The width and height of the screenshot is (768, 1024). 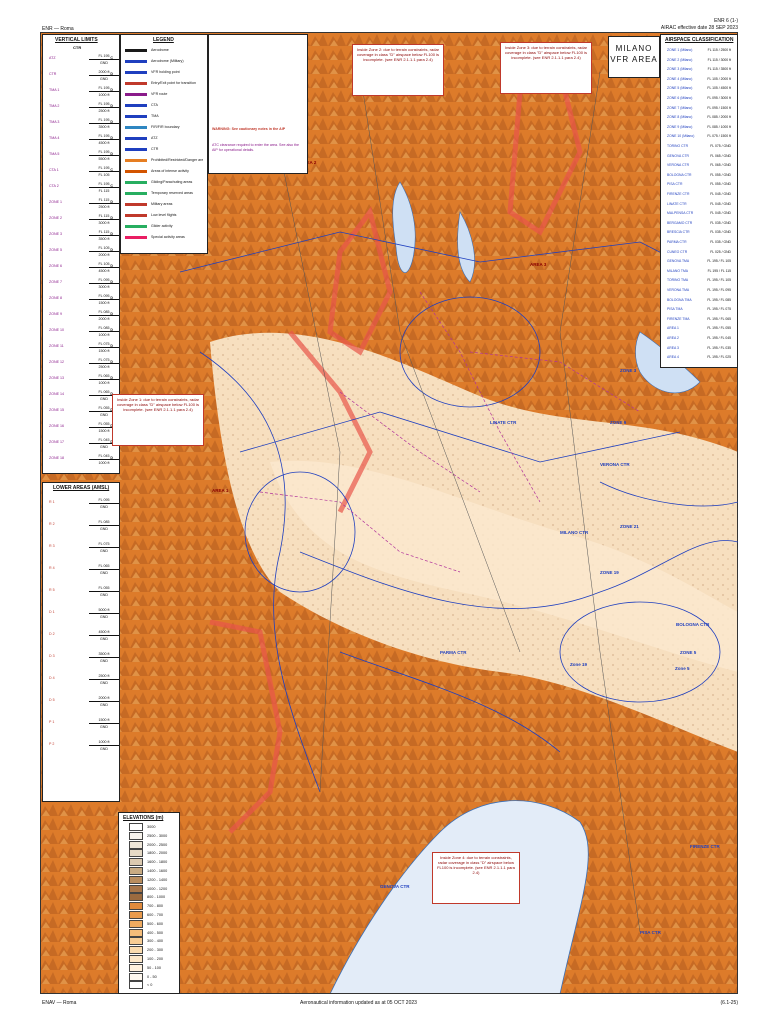 What do you see at coordinates (719, 347) in the screenshot?
I see `airspace-class-limits: FL 195 / FL 035` at bounding box center [719, 347].